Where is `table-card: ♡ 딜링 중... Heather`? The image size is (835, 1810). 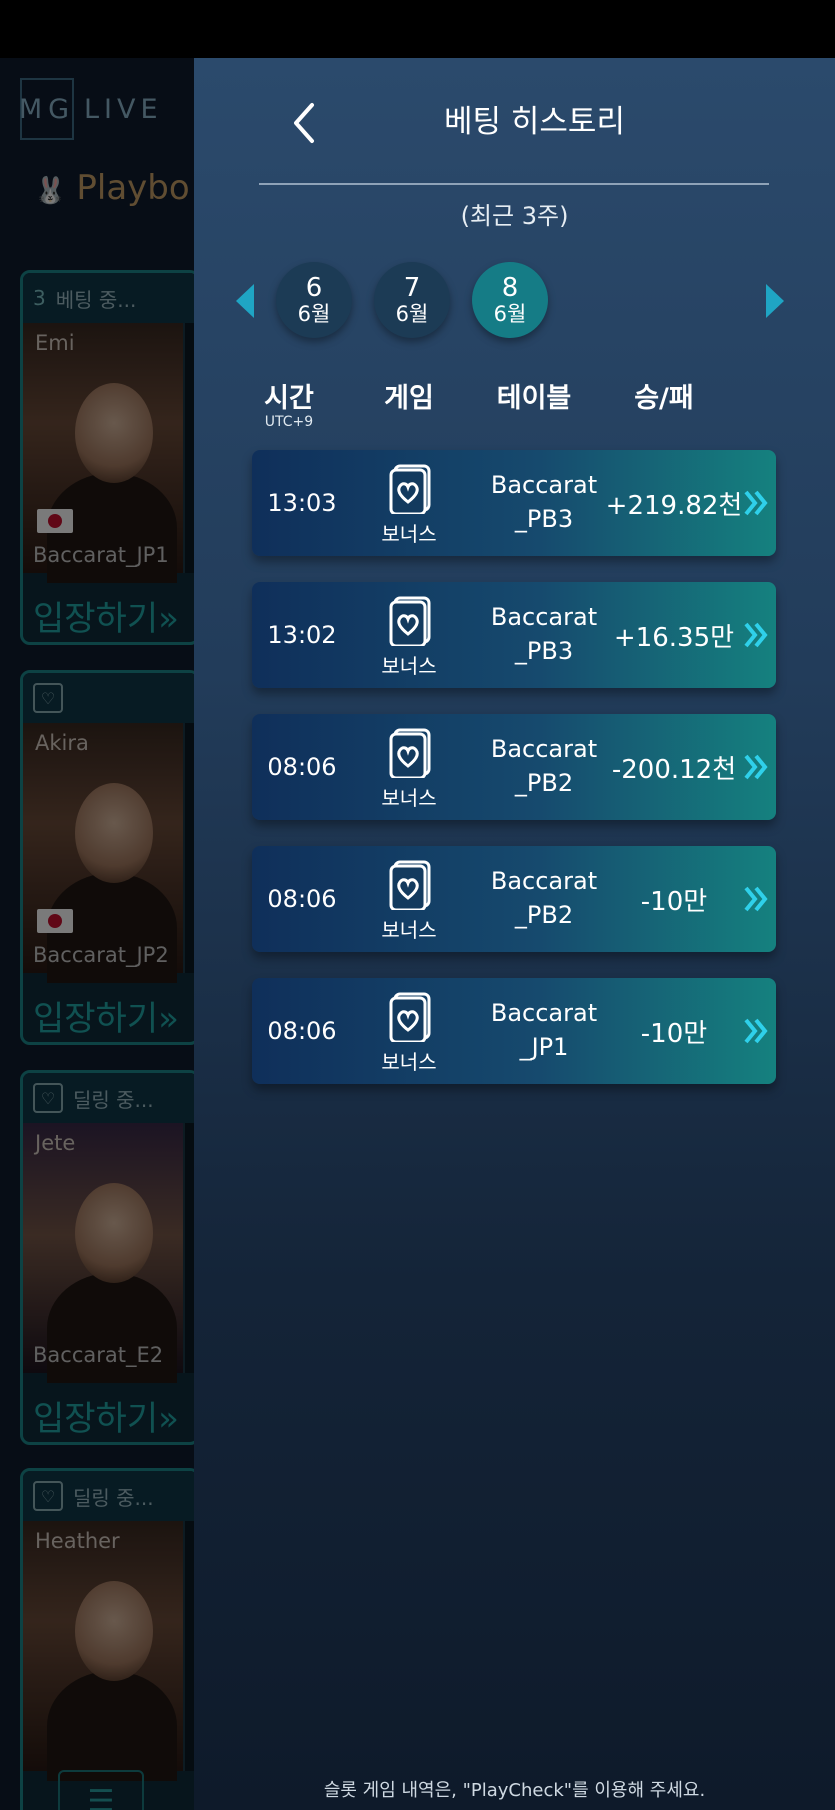 table-card: ♡ 딜링 중... Heather is located at coordinates (107, 1639).